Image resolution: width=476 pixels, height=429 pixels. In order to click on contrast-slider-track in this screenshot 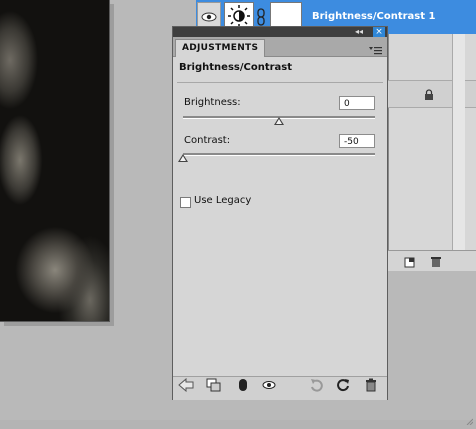, I will do `click(279, 154)`.